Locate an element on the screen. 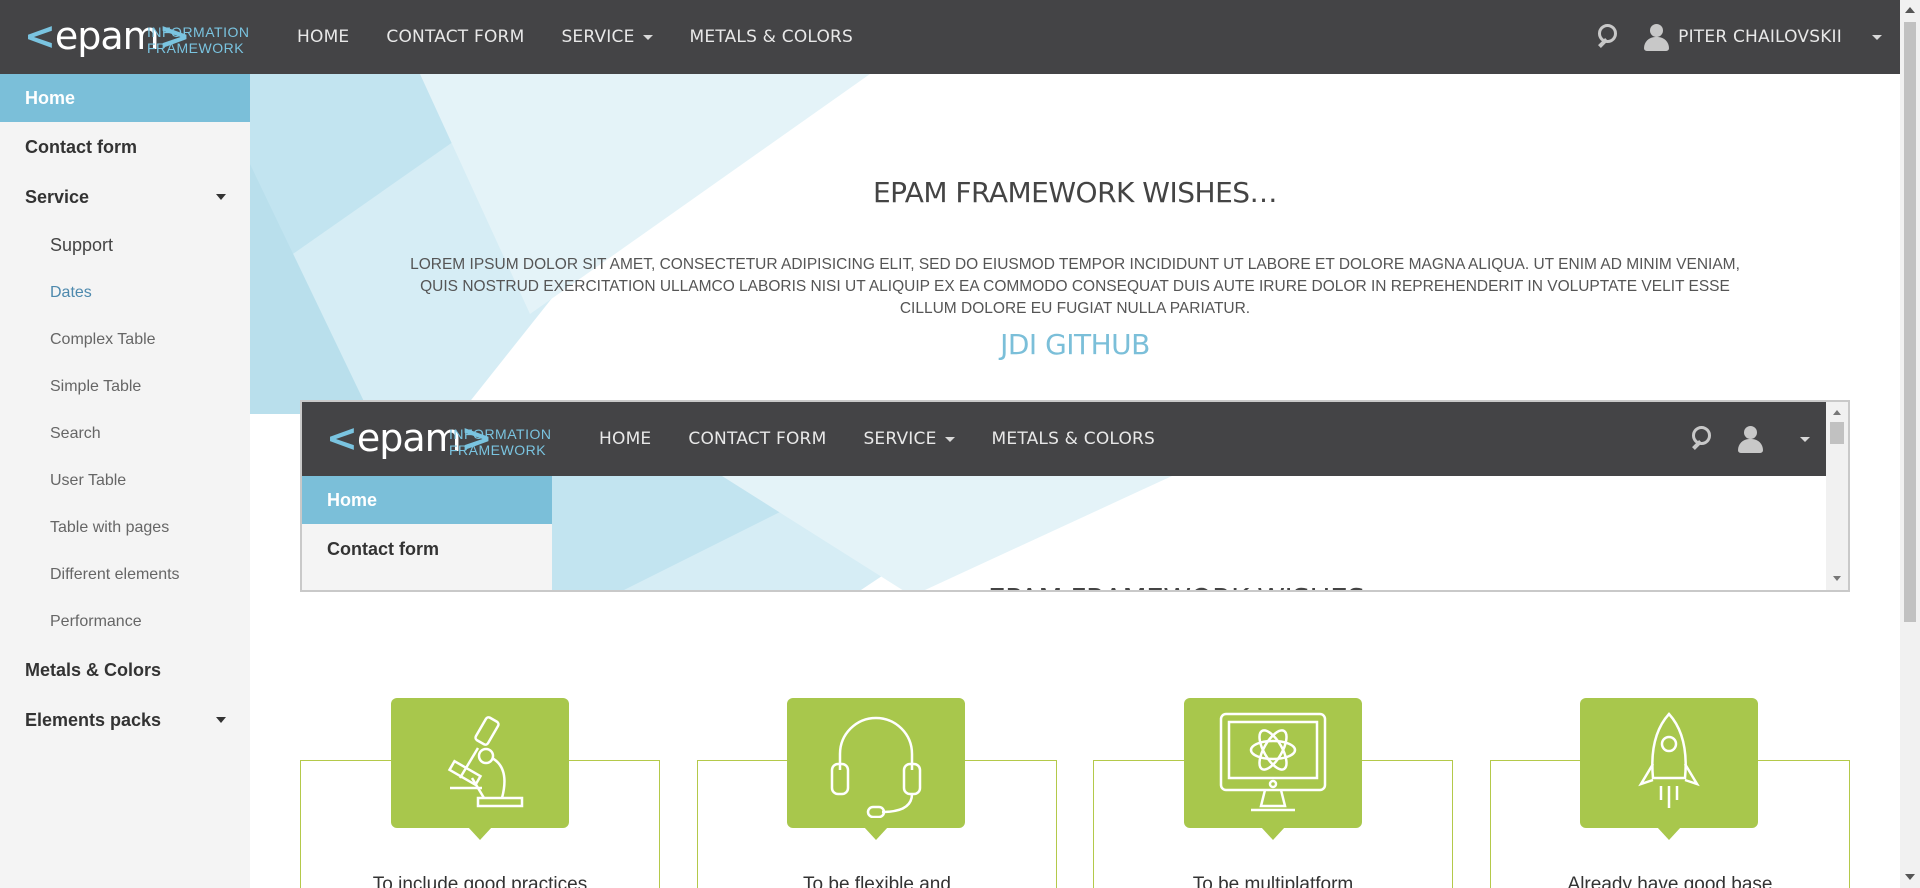 This screenshot has width=1920, height=888. user-name: PITER CHAILOVSKII is located at coordinates (1760, 37).